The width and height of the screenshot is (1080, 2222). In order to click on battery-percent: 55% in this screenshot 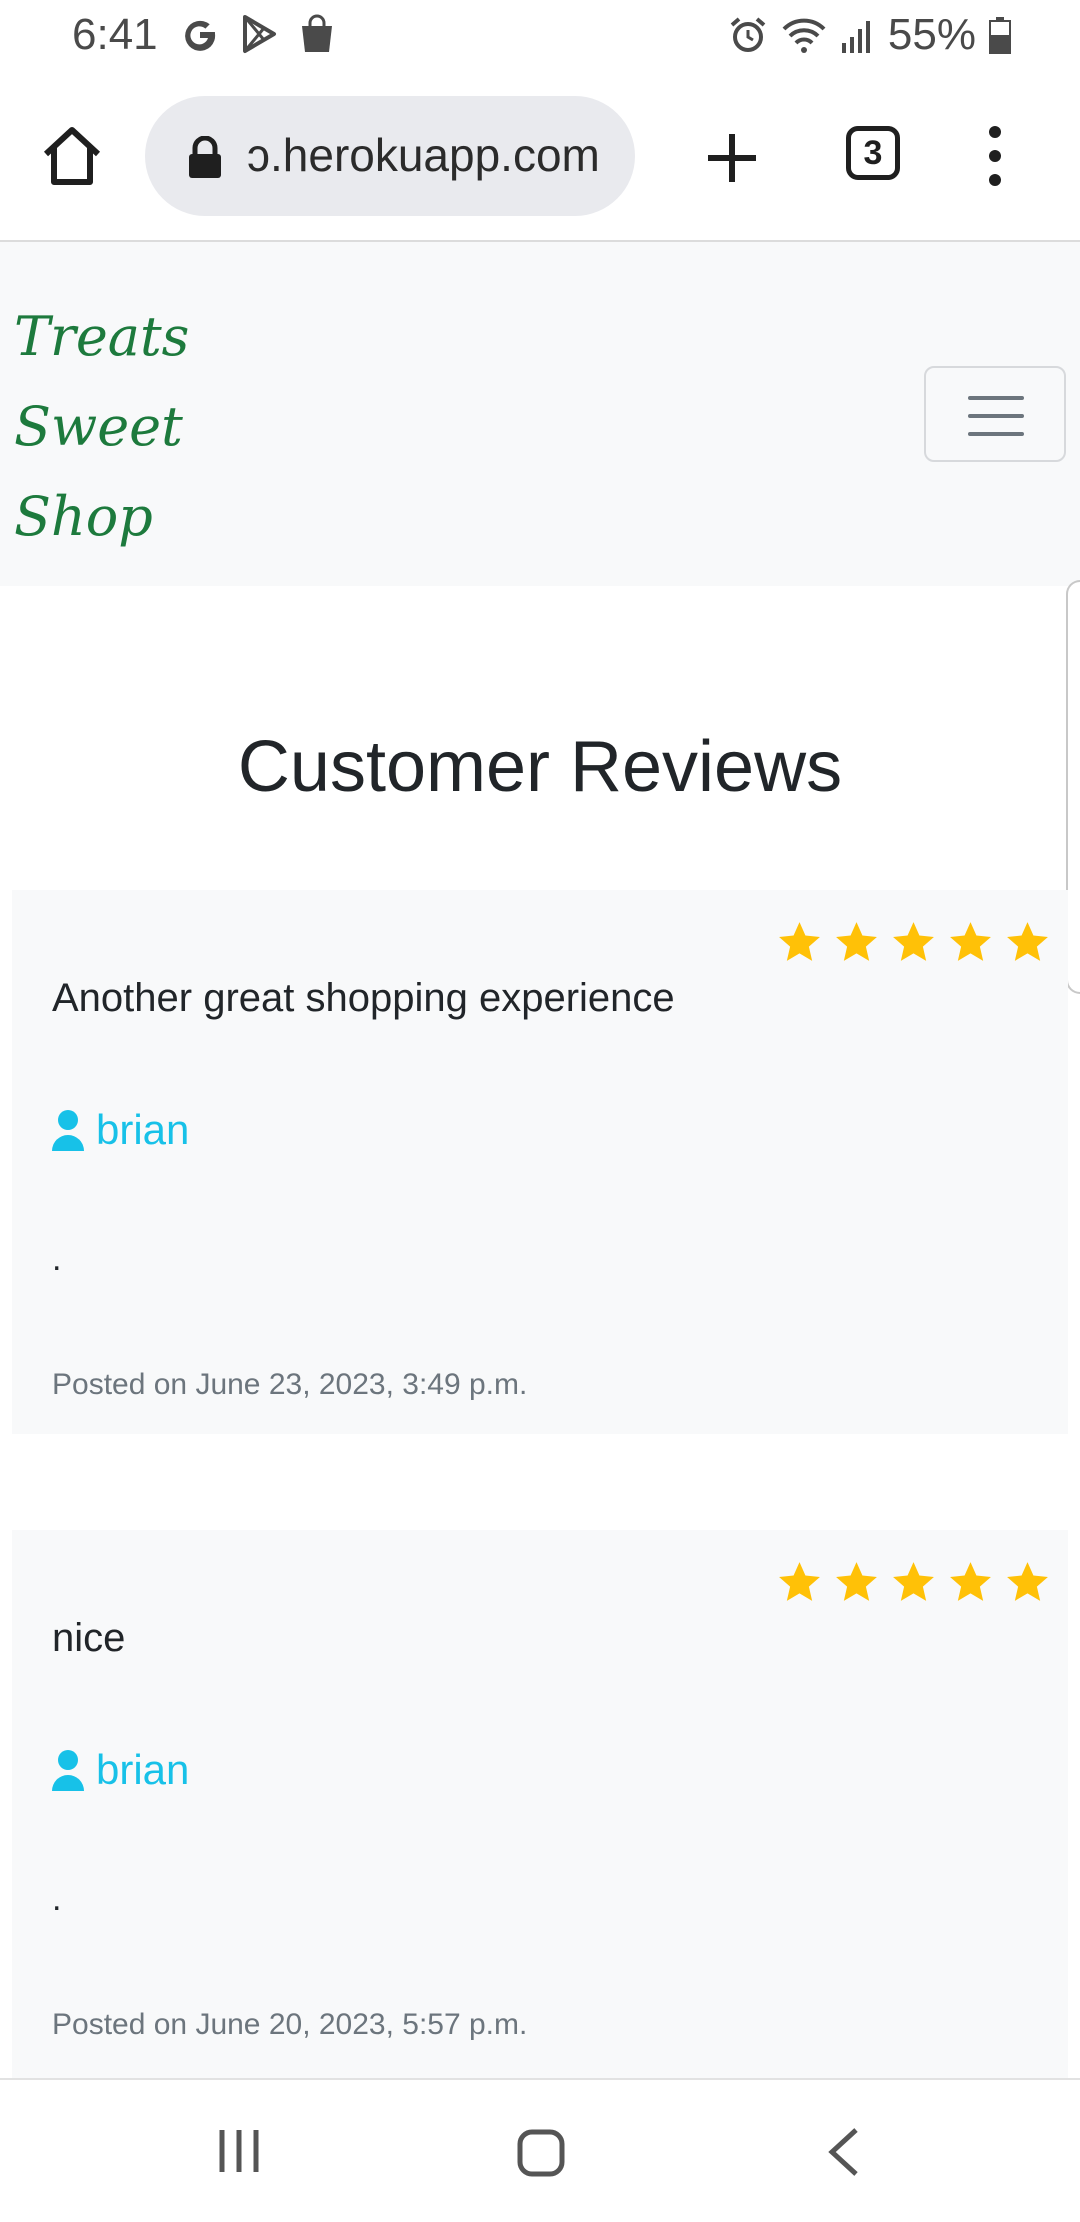, I will do `click(931, 34)`.